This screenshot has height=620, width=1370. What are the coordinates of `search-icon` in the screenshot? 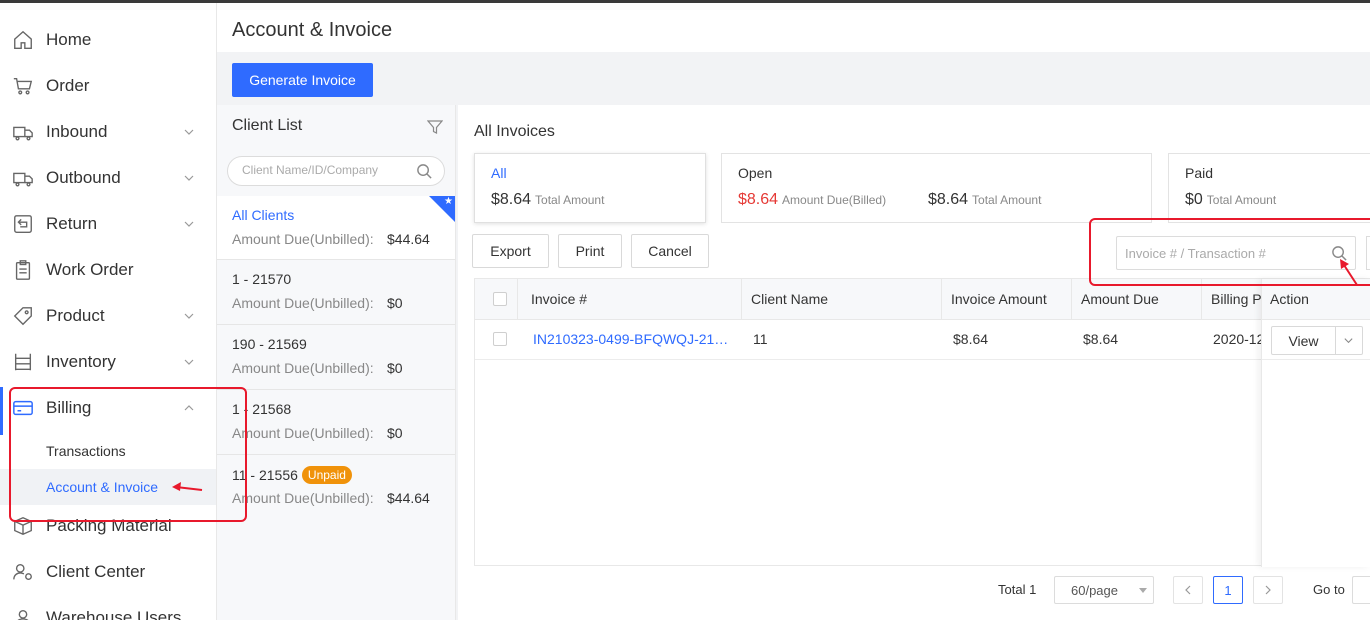 It's located at (424, 171).